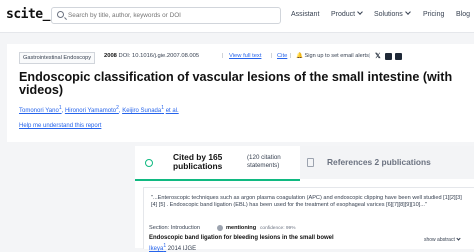 This screenshot has width=474, height=252. Describe the element at coordinates (60, 126) in the screenshot. I see `help-understand-report-link: Help me understand this report` at that location.